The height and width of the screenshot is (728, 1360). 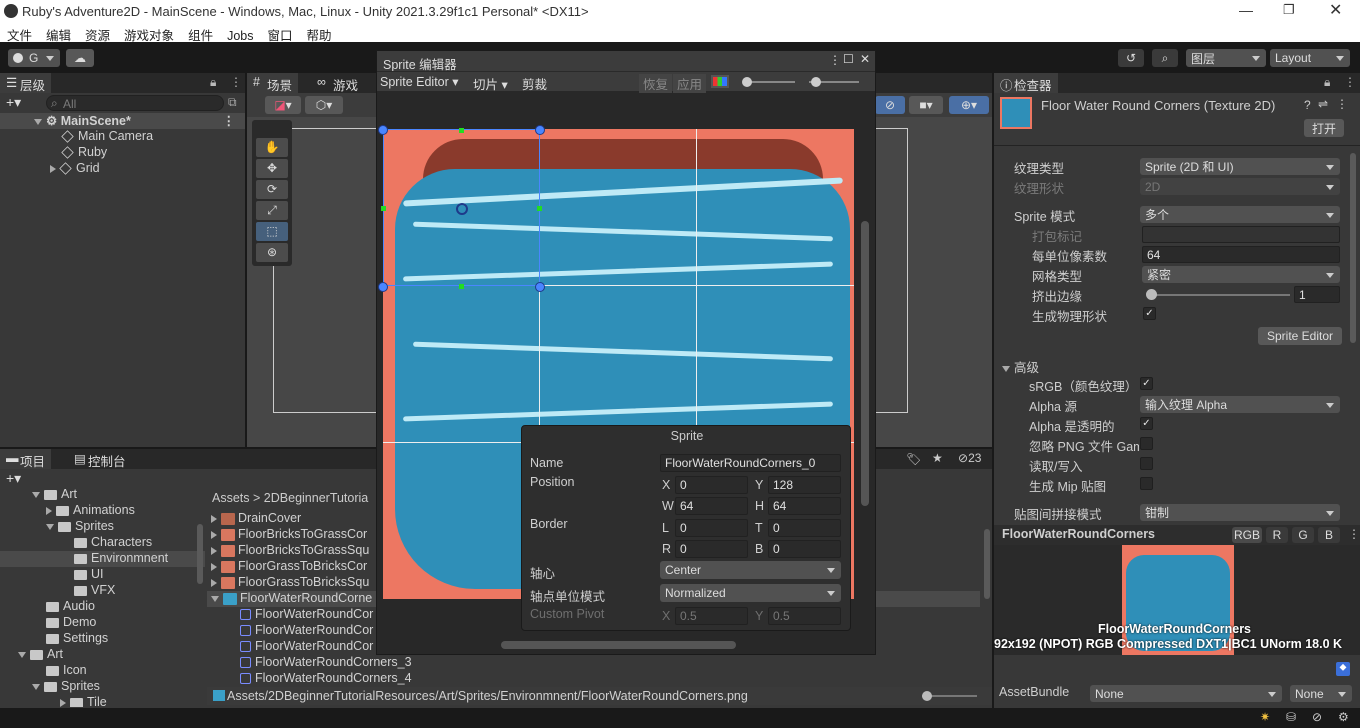 I want to click on rotate-tool: ⟳, so click(x=272, y=189).